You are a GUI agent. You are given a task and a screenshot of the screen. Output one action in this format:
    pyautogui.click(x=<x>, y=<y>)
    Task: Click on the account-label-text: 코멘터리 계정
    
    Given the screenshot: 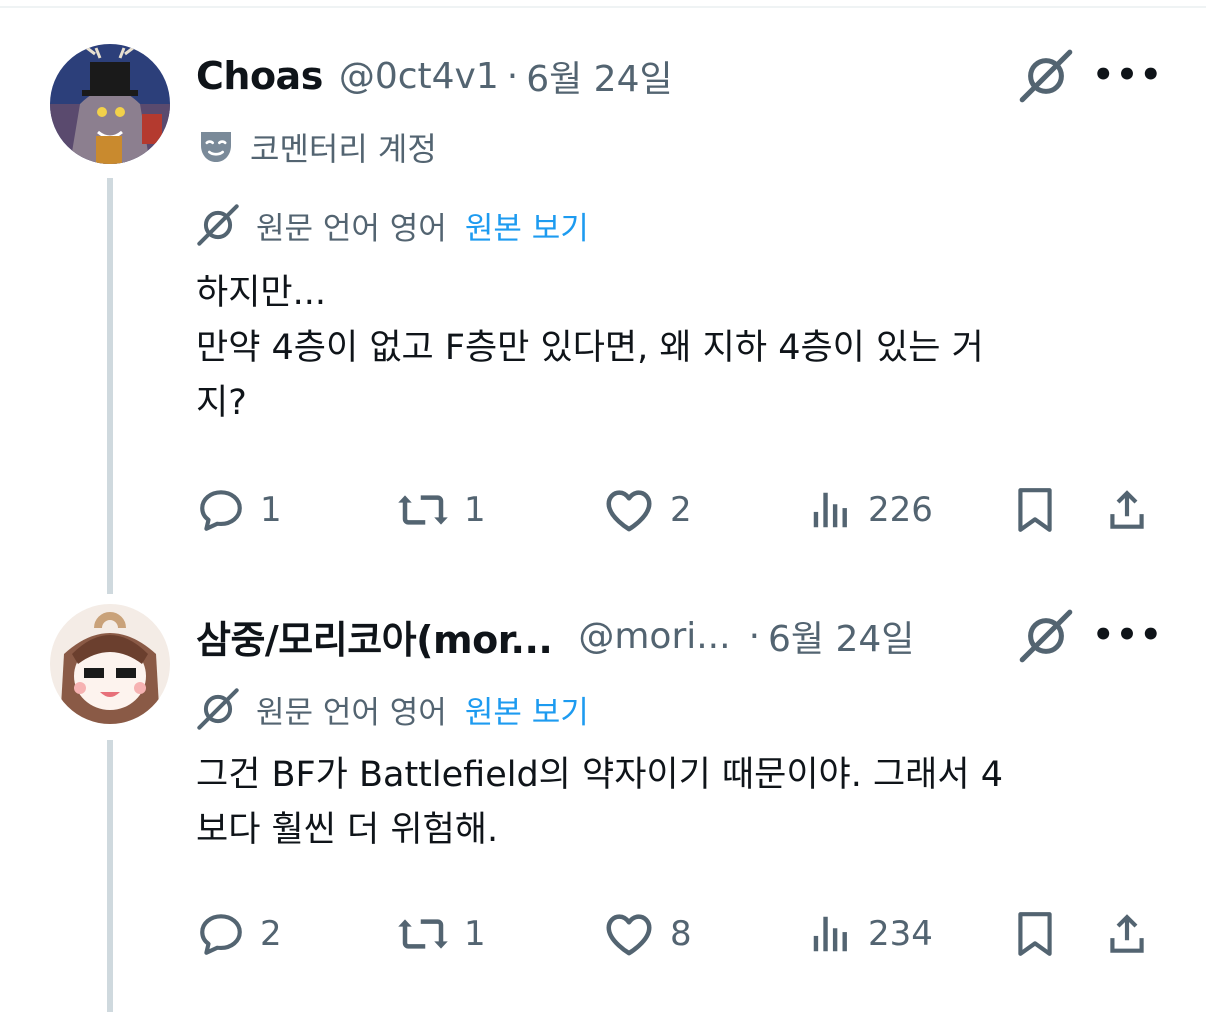 What is the action you would take?
    pyautogui.click(x=343, y=149)
    